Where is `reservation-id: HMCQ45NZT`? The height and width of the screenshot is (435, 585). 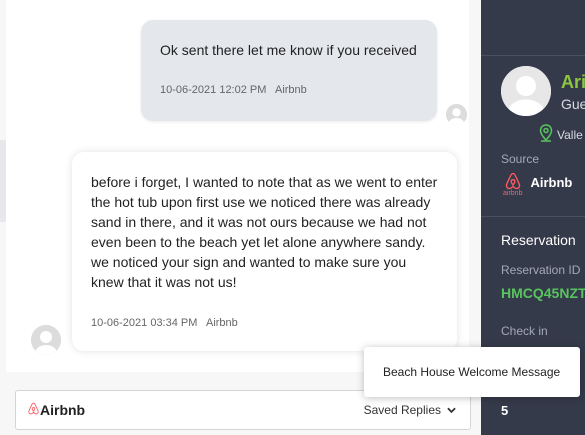 reservation-id: HMCQ45NZT is located at coordinates (543, 293).